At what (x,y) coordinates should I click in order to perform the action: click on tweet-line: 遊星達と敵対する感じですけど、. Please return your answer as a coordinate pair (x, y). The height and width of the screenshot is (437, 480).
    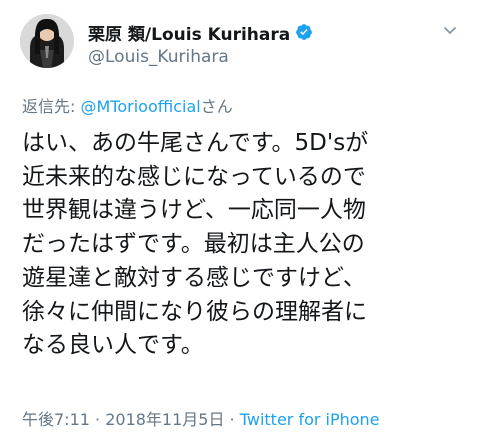
    Looking at the image, I should click on (194, 277).